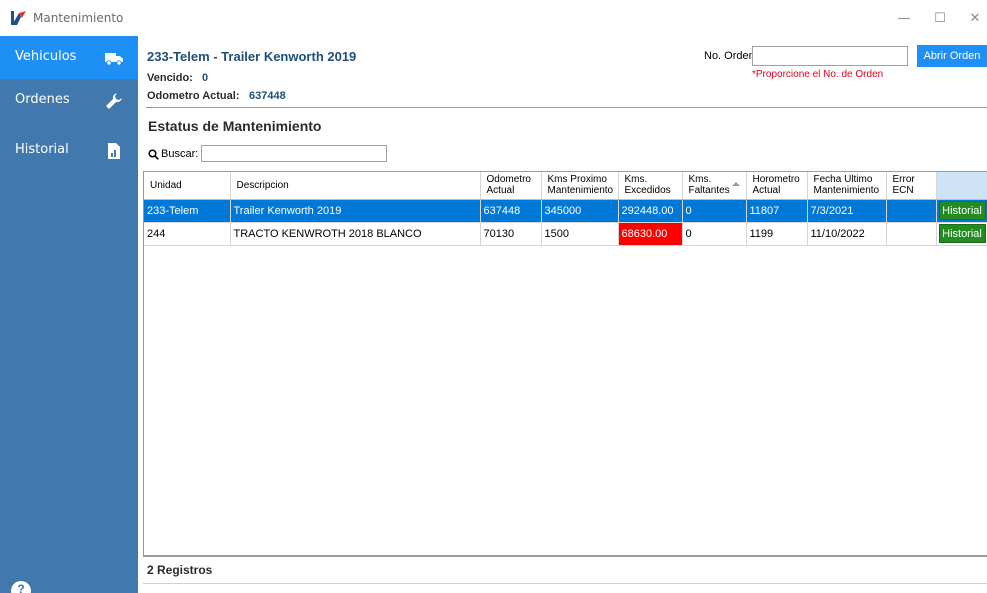  What do you see at coordinates (847, 234) in the screenshot?
I see `cell-fecha: 11/10/2022` at bounding box center [847, 234].